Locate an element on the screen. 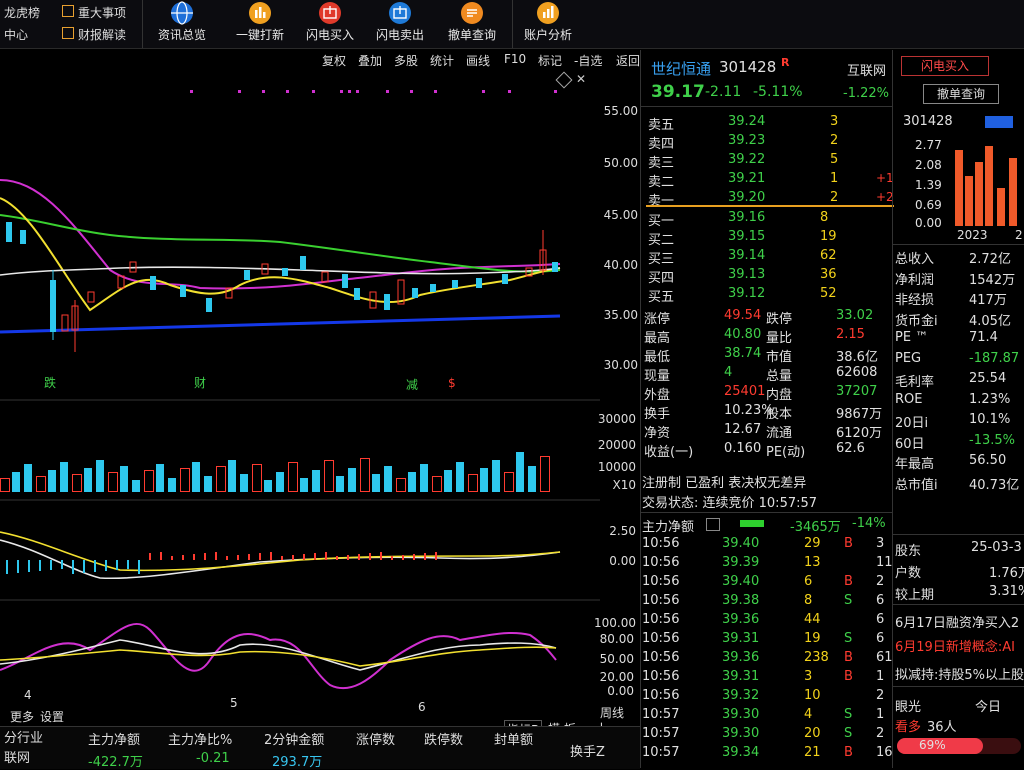  stat-value: 12.67 is located at coordinates (743, 429).